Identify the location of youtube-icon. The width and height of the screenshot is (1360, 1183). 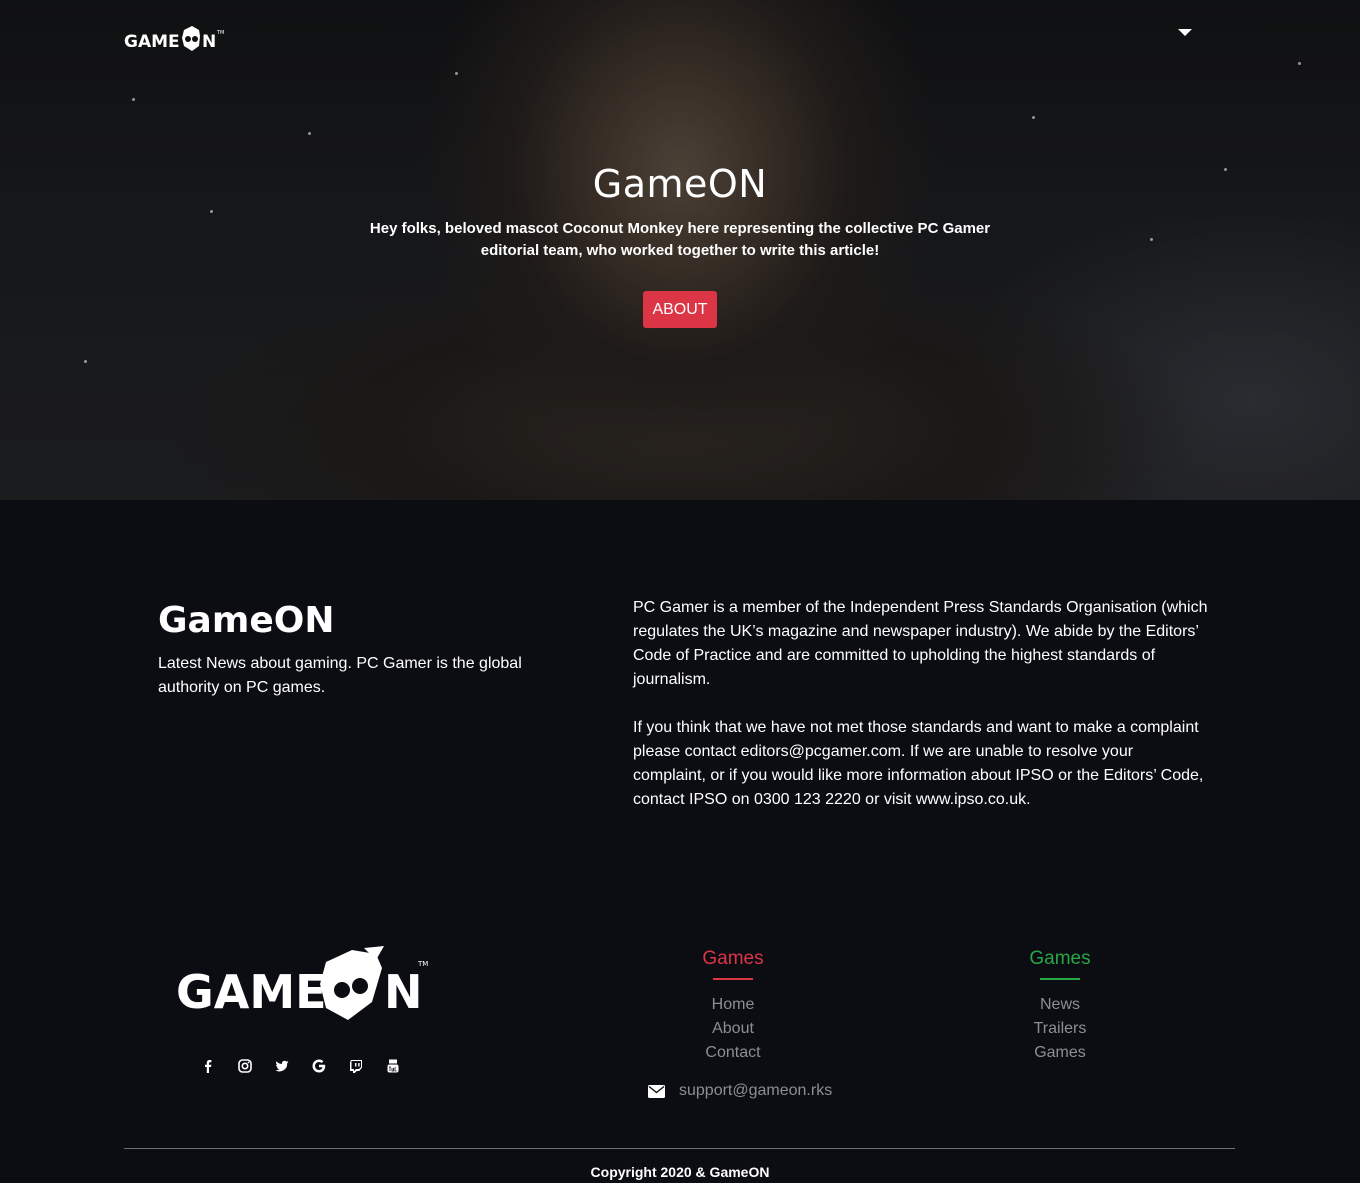
(393, 1066).